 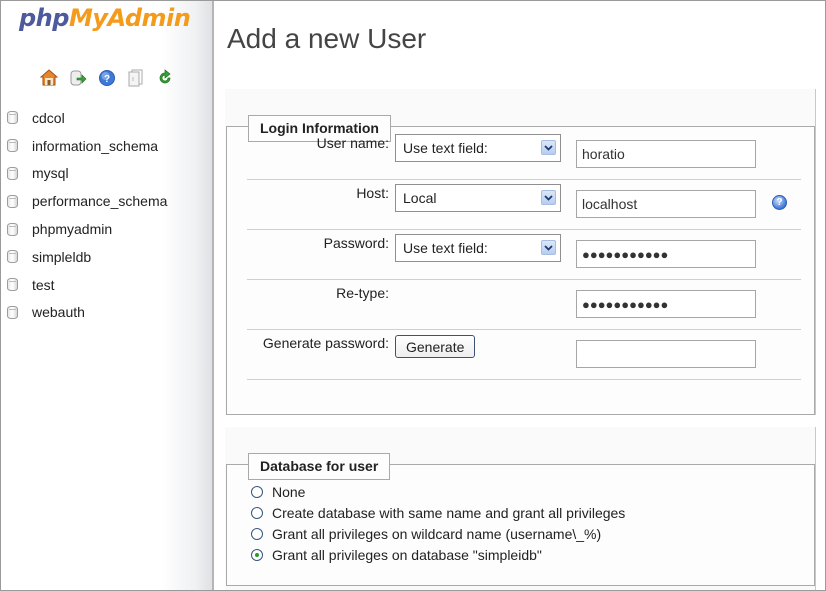 I want to click on password-input: ●●●●●●●●●●●, so click(x=666, y=254).